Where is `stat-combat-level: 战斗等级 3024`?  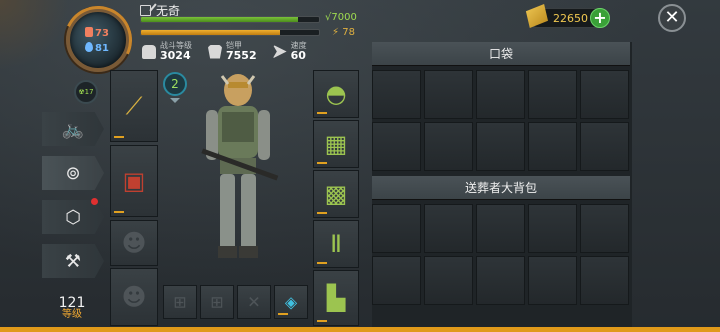 stat-combat-level: 战斗等级 3024 is located at coordinates (167, 51).